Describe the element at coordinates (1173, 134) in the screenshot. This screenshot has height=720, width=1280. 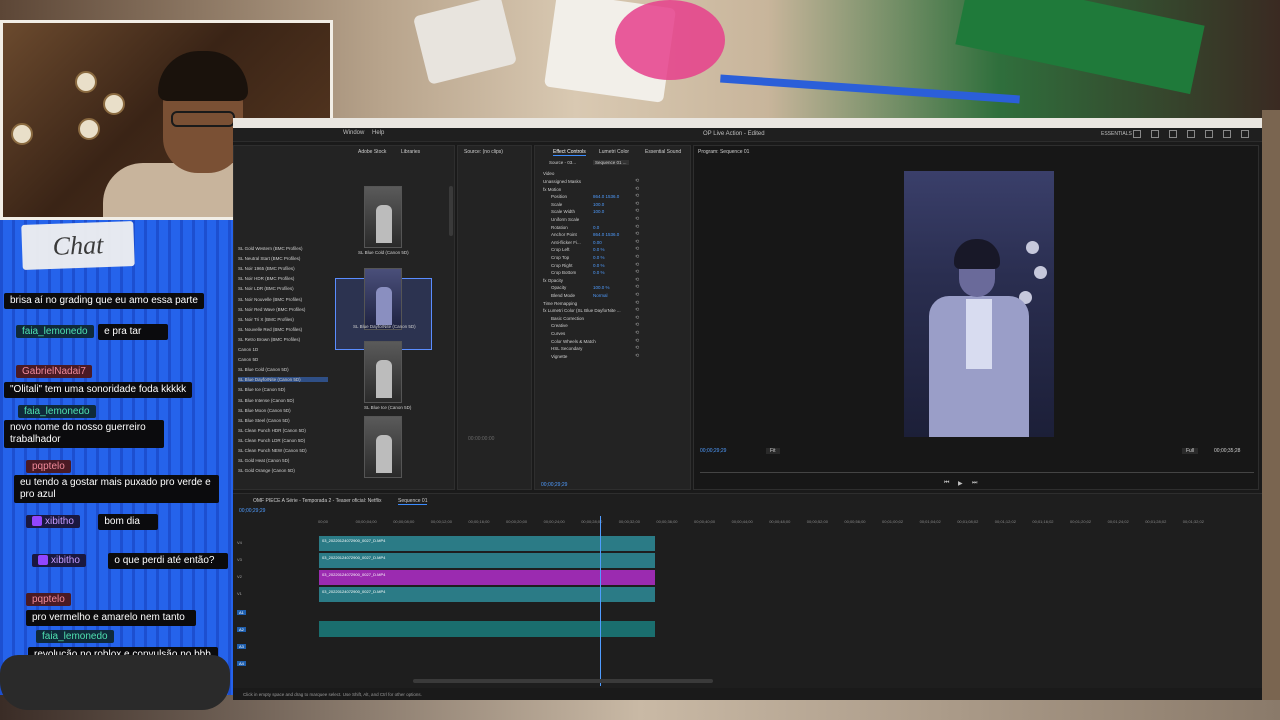
I see `list-icon` at that location.